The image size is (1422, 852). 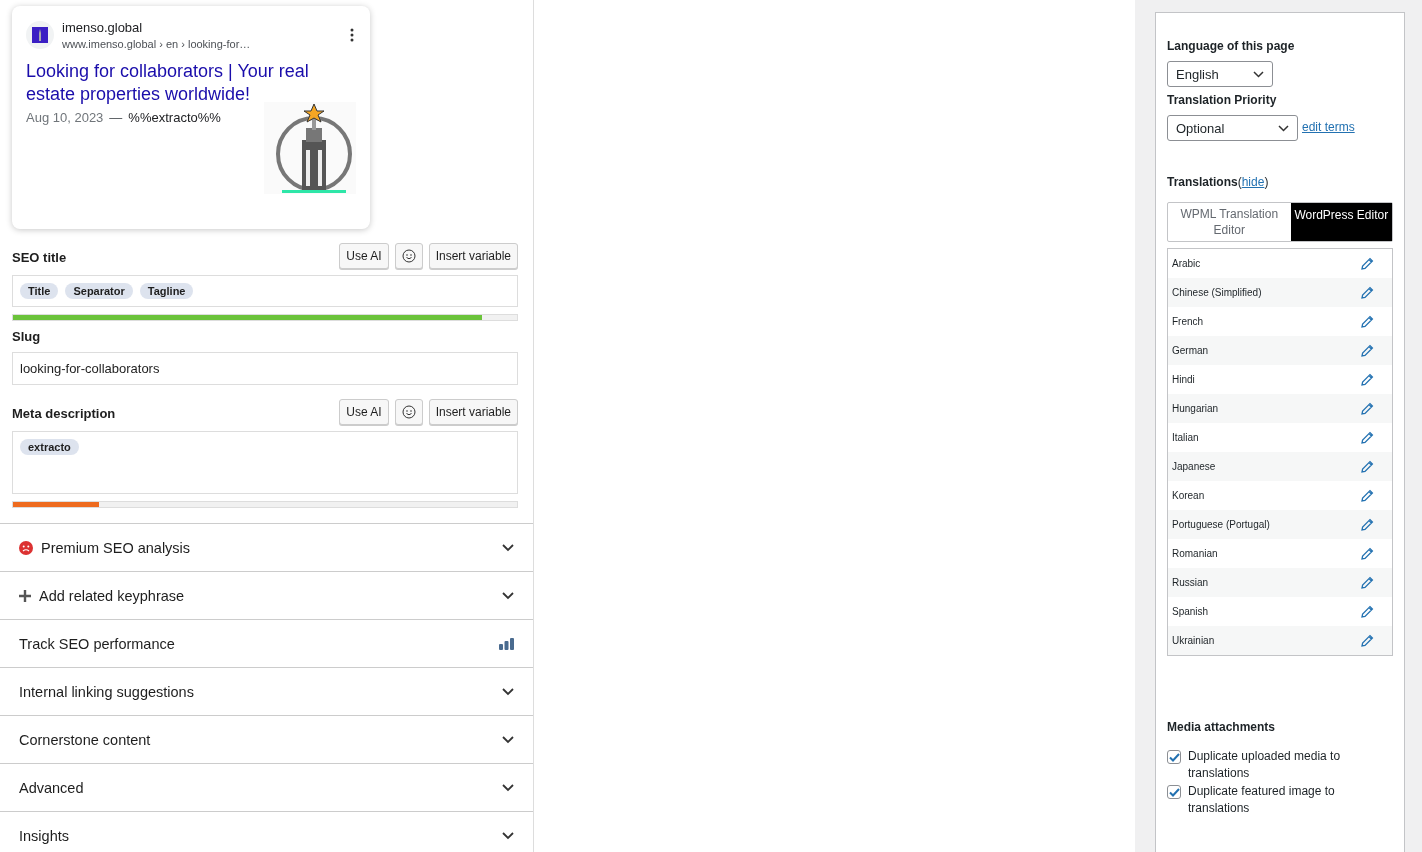 What do you see at coordinates (65, 118) in the screenshot?
I see `result-date: Aug 10, 2023` at bounding box center [65, 118].